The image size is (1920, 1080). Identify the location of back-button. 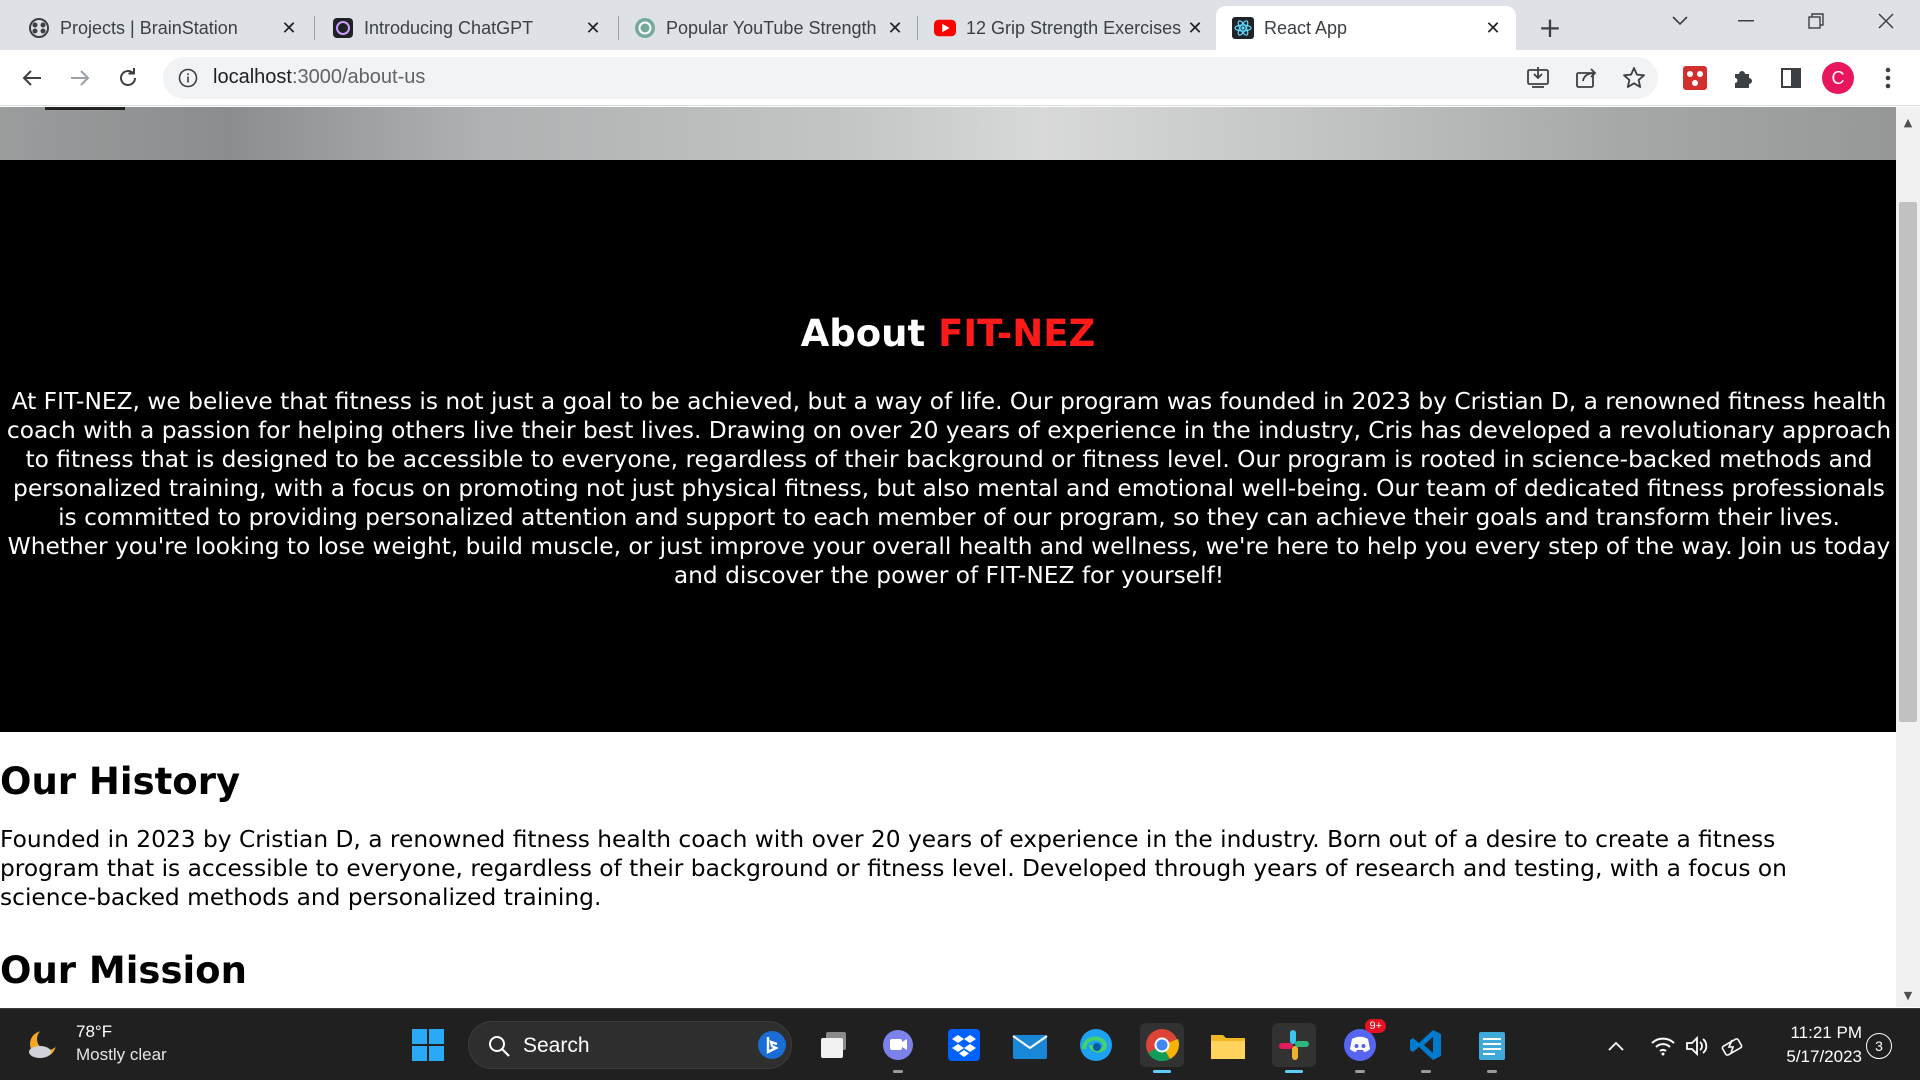
(32, 78).